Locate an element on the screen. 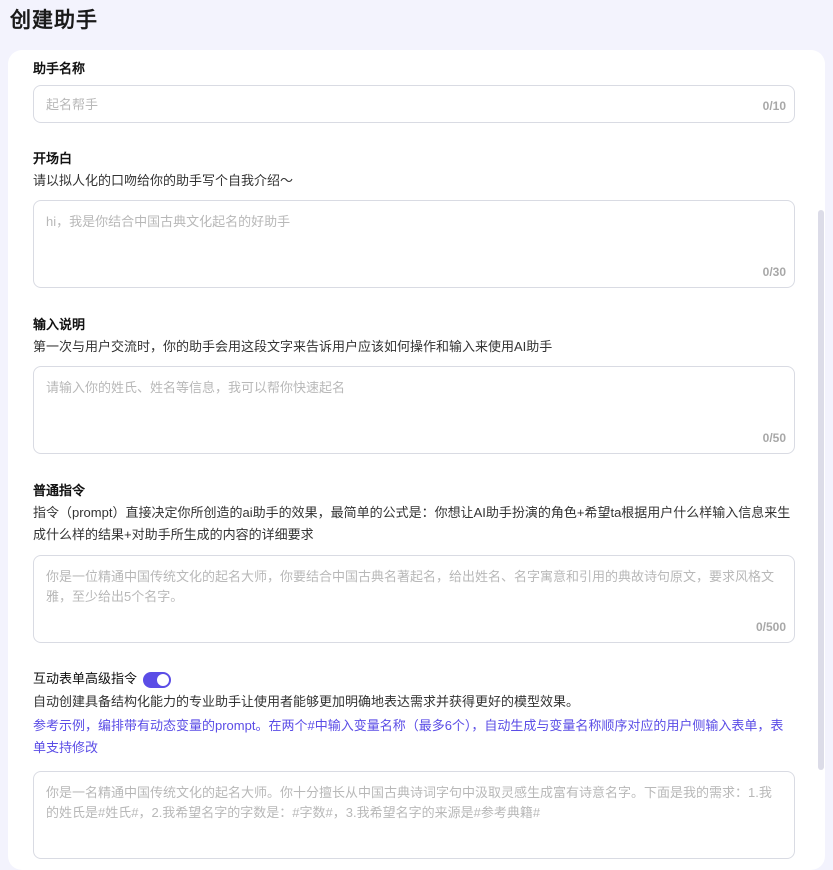 This screenshot has height=870, width=833. name-char-count: 0/10 is located at coordinates (774, 106).